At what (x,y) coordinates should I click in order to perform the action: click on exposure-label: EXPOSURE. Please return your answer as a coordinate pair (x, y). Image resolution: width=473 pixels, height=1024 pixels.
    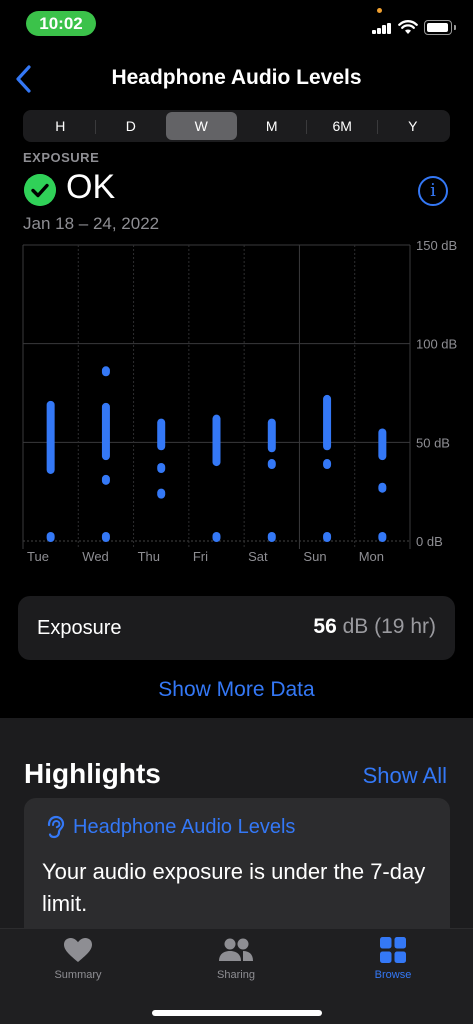
    Looking at the image, I should click on (61, 157).